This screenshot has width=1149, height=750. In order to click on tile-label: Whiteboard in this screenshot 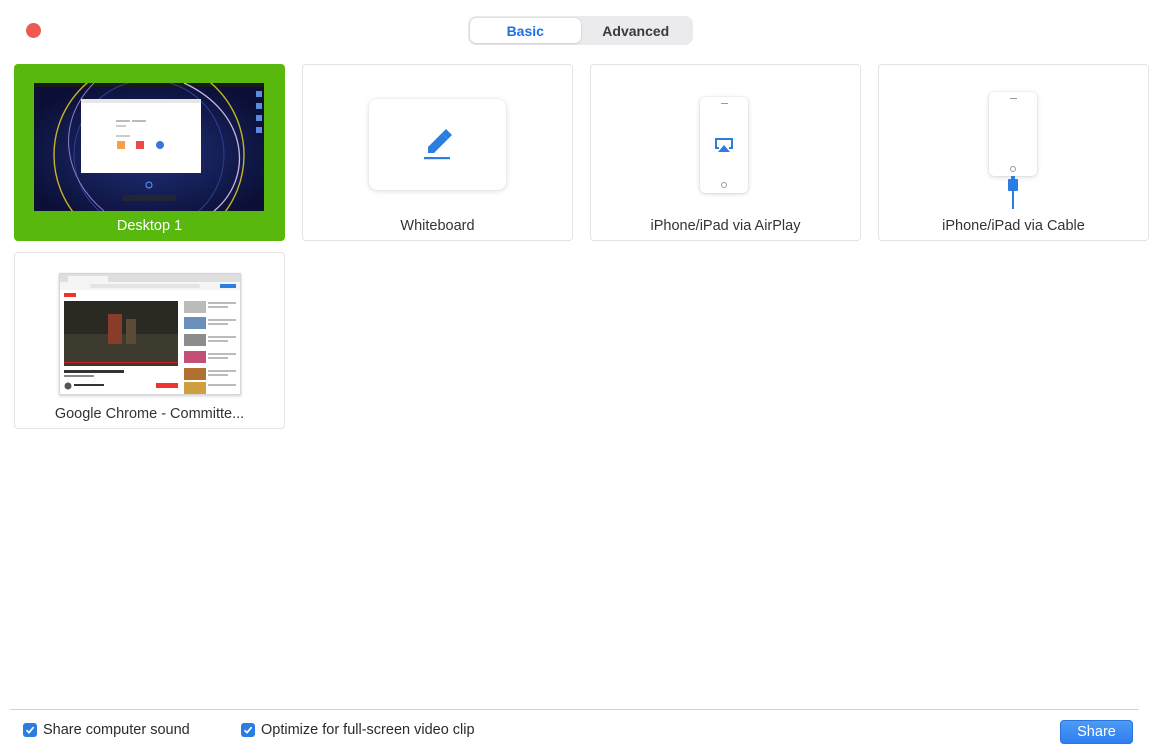, I will do `click(437, 226)`.